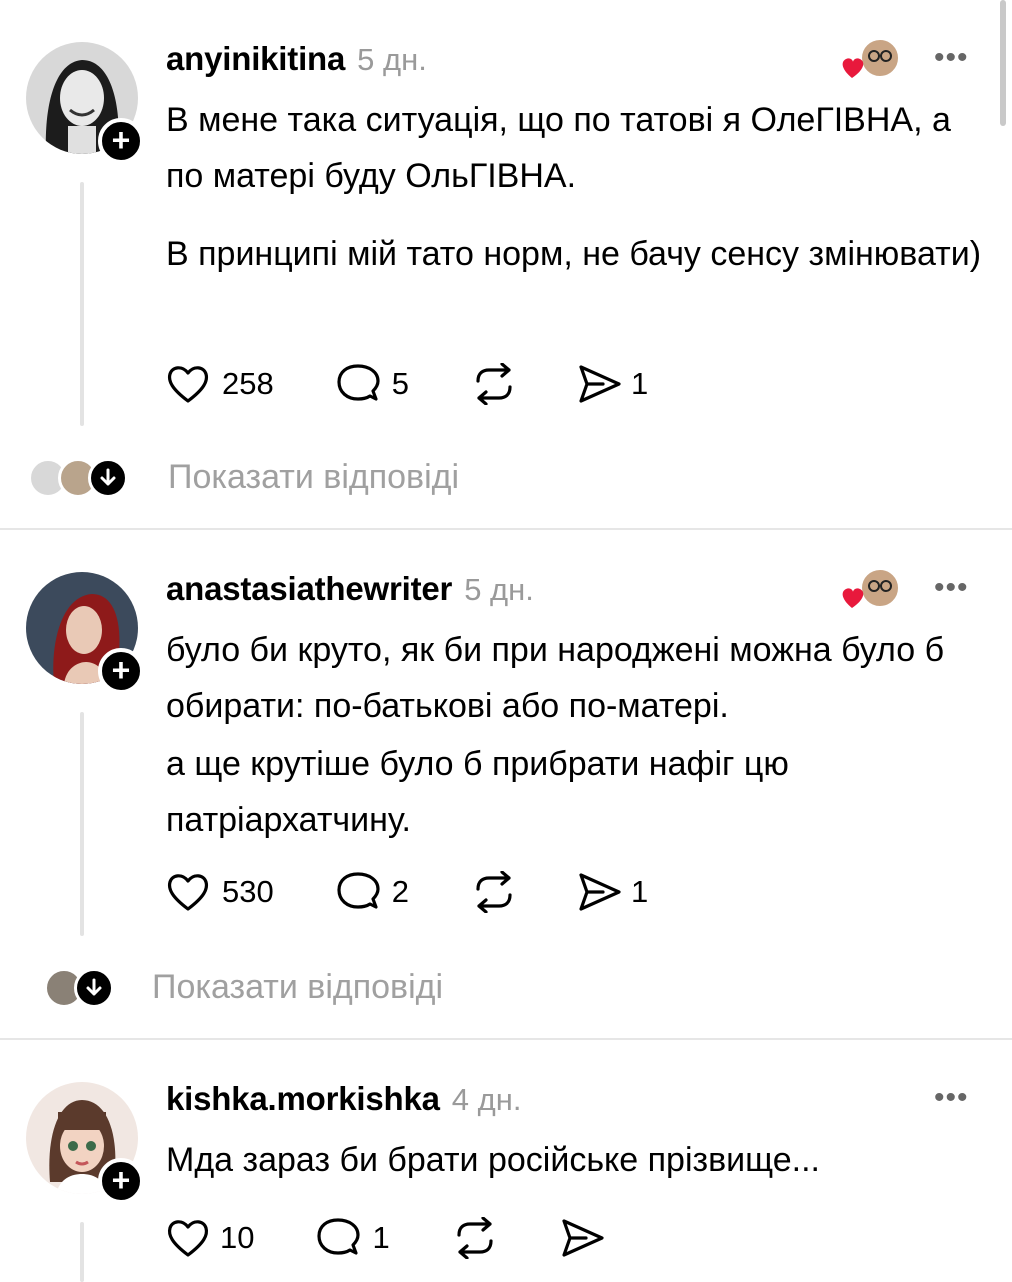 The height and width of the screenshot is (1282, 1012). What do you see at coordinates (486, 1099) in the screenshot?
I see `timestamp: 4 дн.` at bounding box center [486, 1099].